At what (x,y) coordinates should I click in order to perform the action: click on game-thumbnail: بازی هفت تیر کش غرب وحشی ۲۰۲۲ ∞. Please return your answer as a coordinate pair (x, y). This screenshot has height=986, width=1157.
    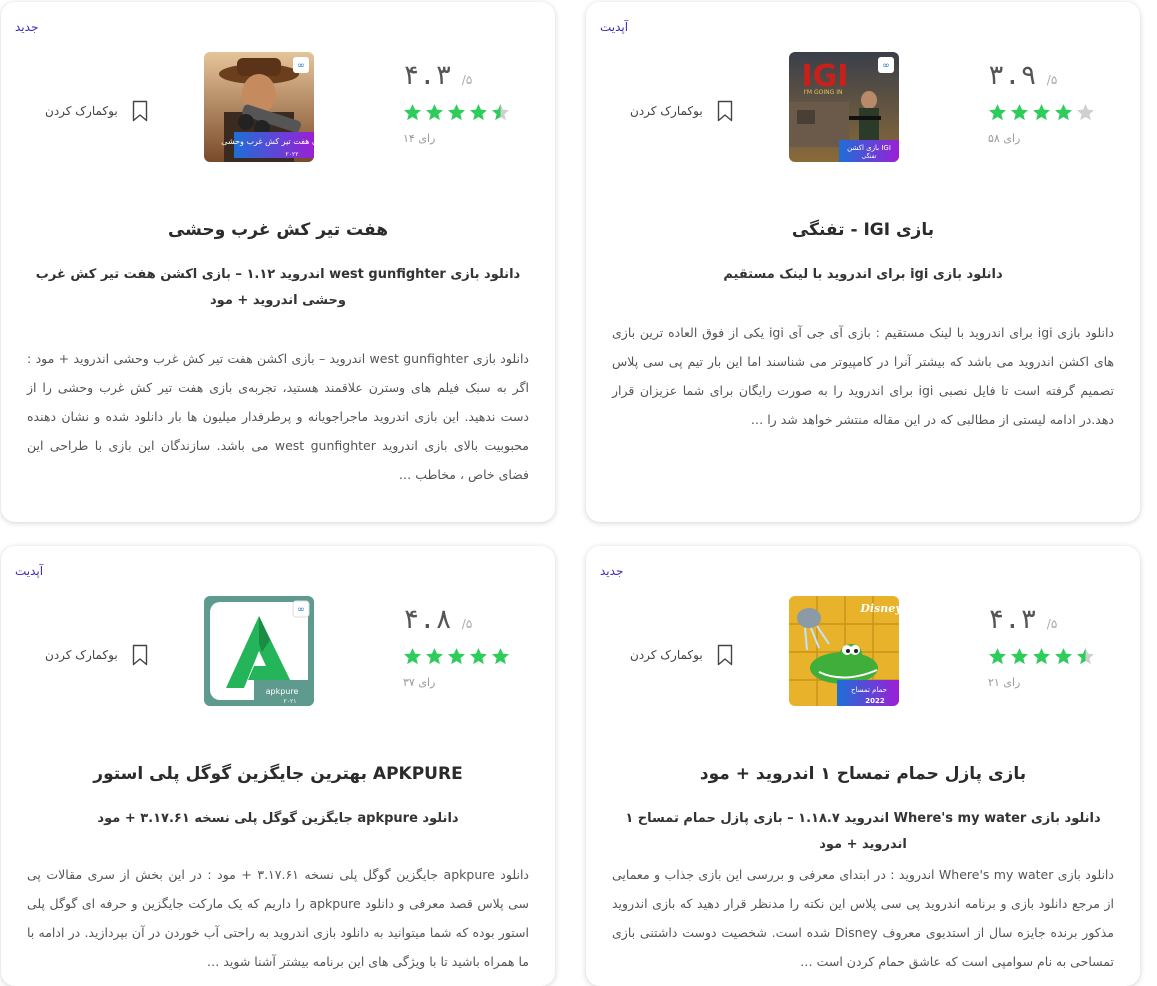
    Looking at the image, I should click on (259, 107).